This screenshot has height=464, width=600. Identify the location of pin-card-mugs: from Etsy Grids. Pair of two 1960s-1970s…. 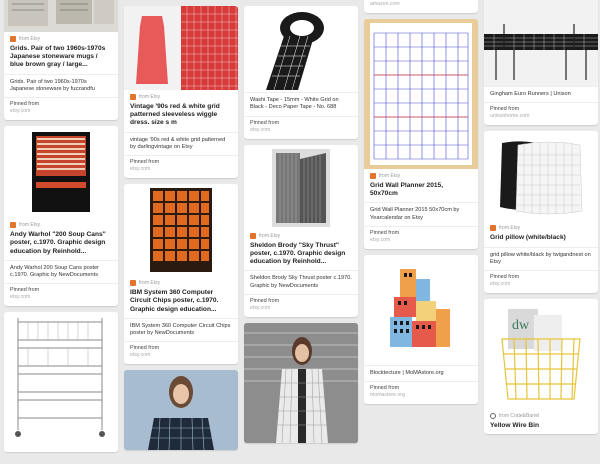
(61, 60).